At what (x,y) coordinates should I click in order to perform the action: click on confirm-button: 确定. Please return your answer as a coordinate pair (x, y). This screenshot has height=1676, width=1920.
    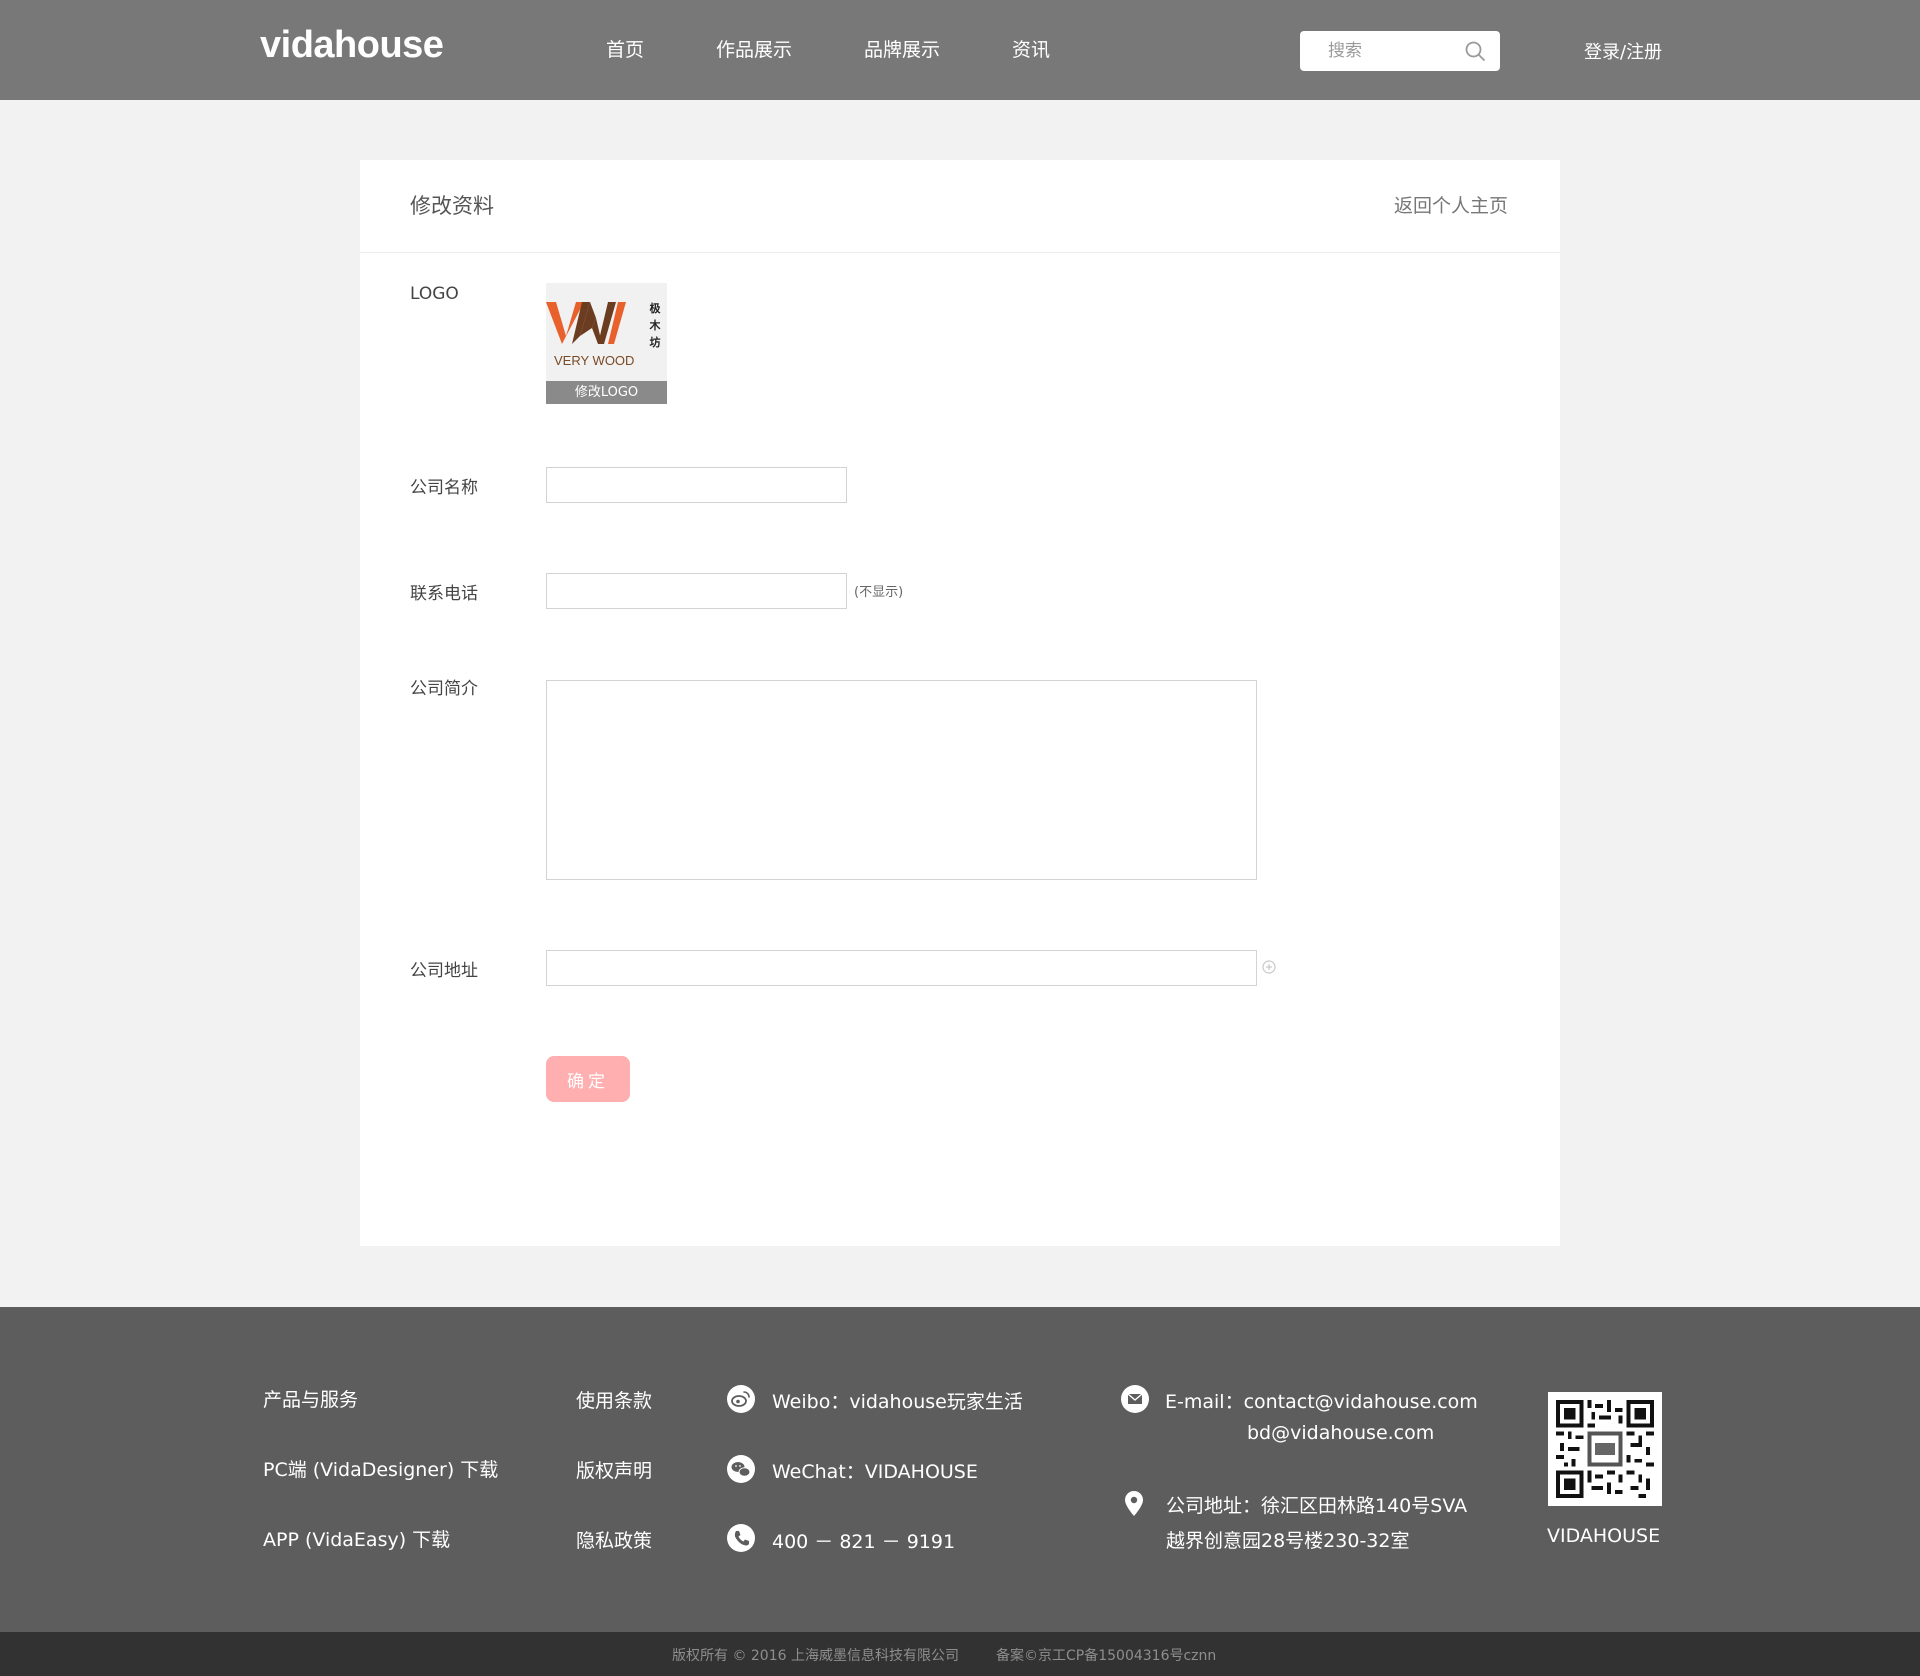
    Looking at the image, I should click on (588, 1079).